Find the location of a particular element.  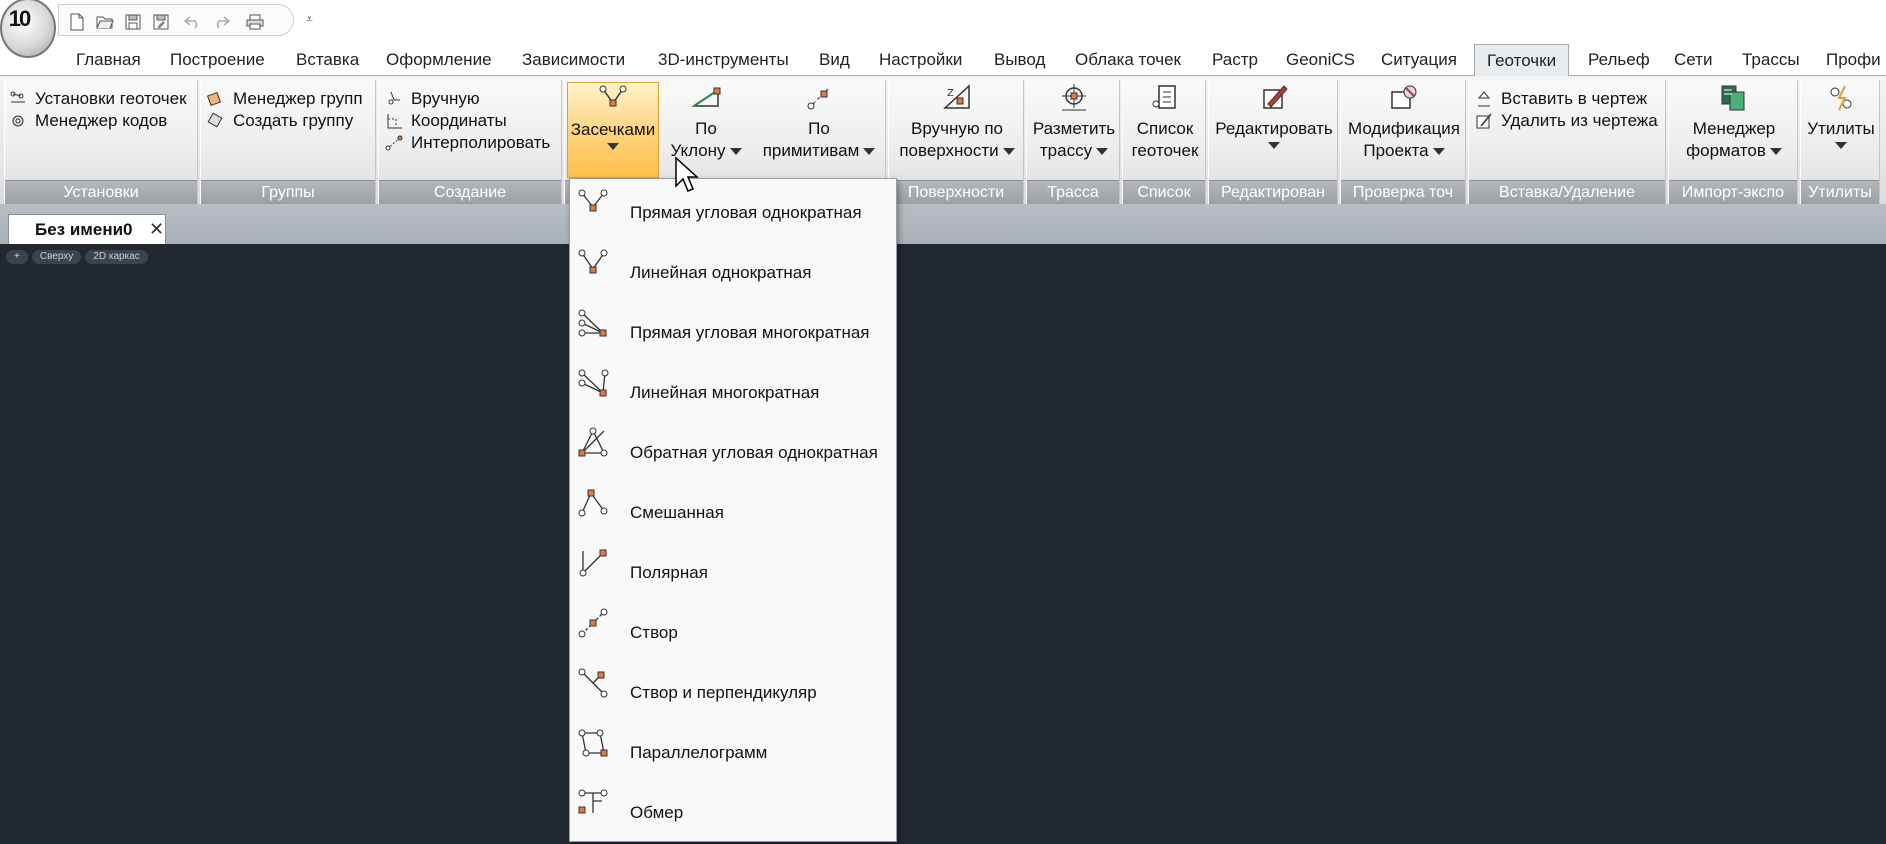

tab-geonics: GeoniCS is located at coordinates (1320, 60).